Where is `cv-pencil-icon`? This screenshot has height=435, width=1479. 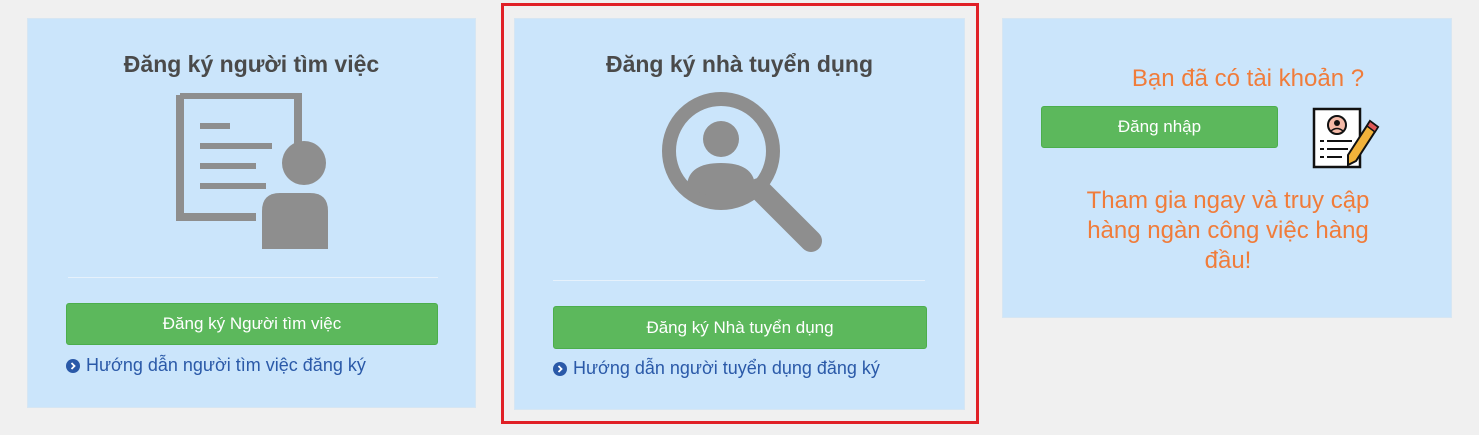 cv-pencil-icon is located at coordinates (1346, 138).